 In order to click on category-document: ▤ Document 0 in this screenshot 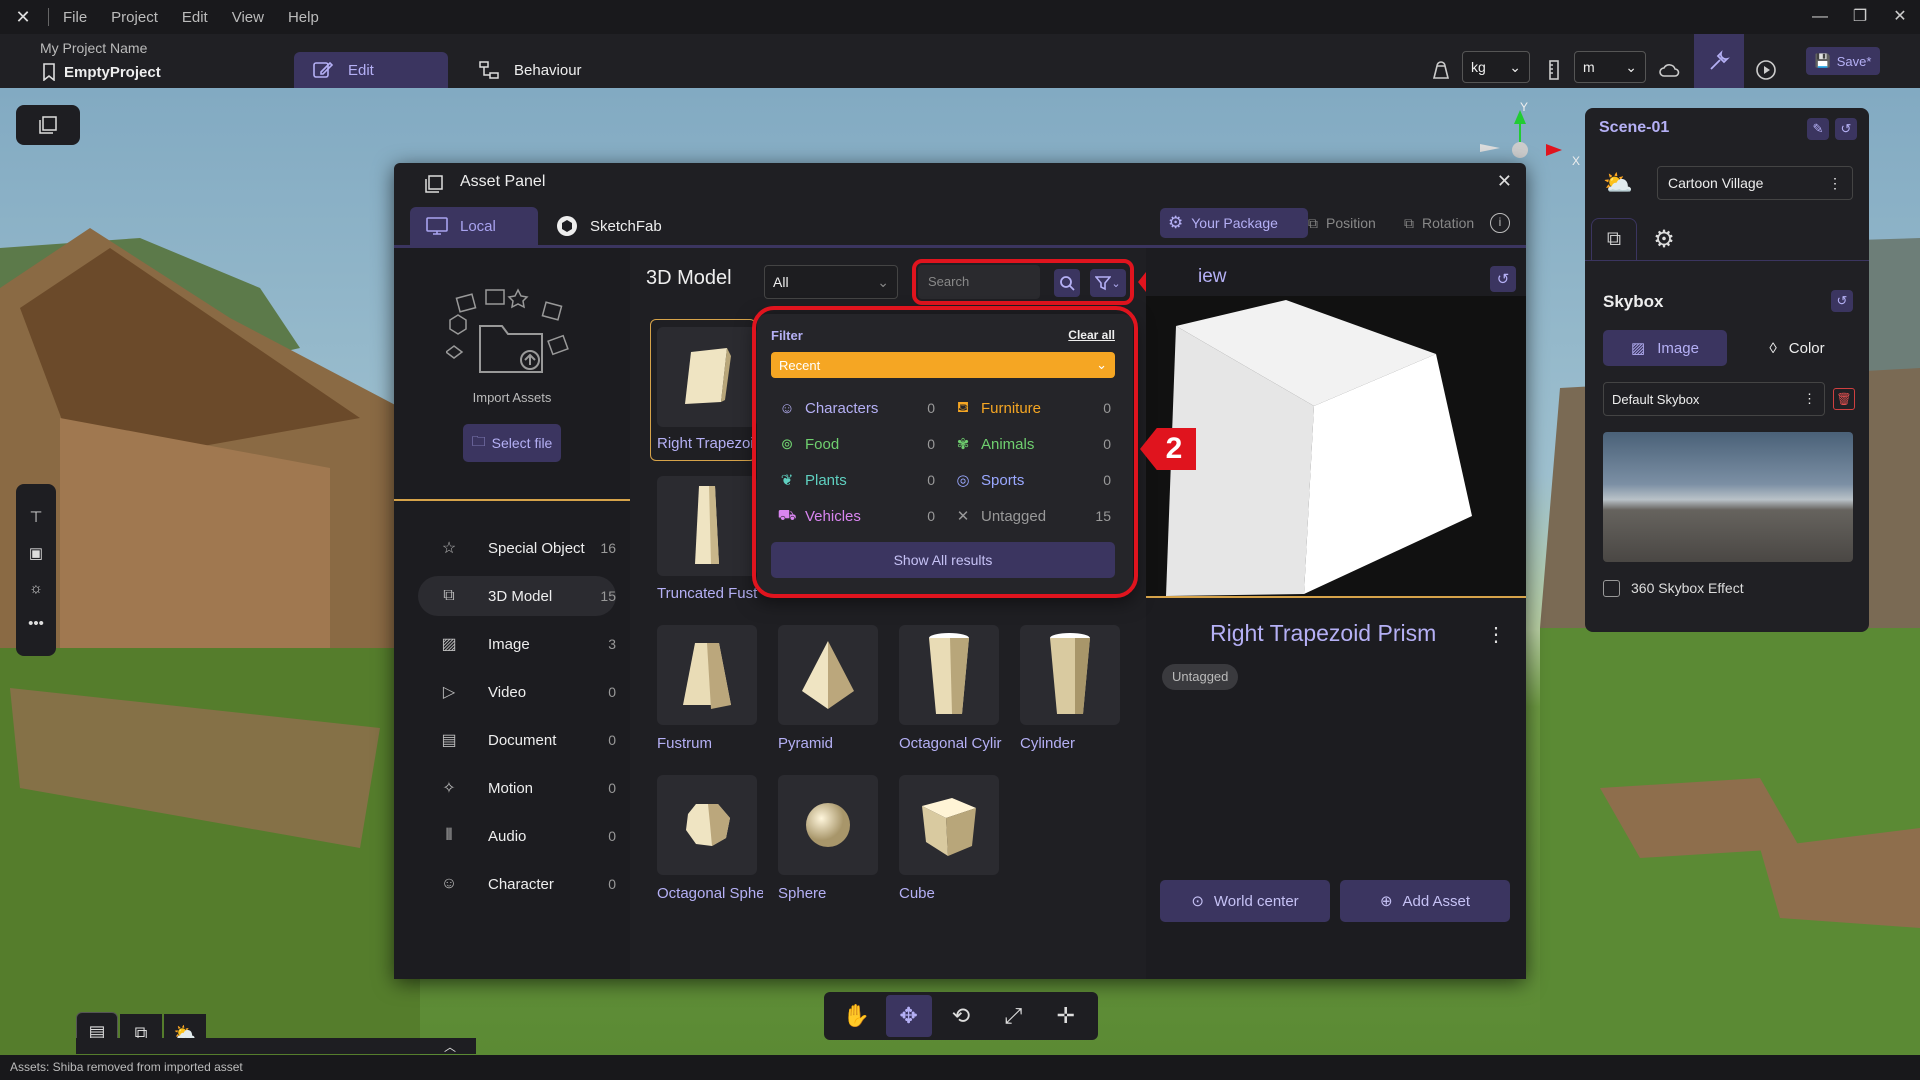, I will do `click(517, 740)`.